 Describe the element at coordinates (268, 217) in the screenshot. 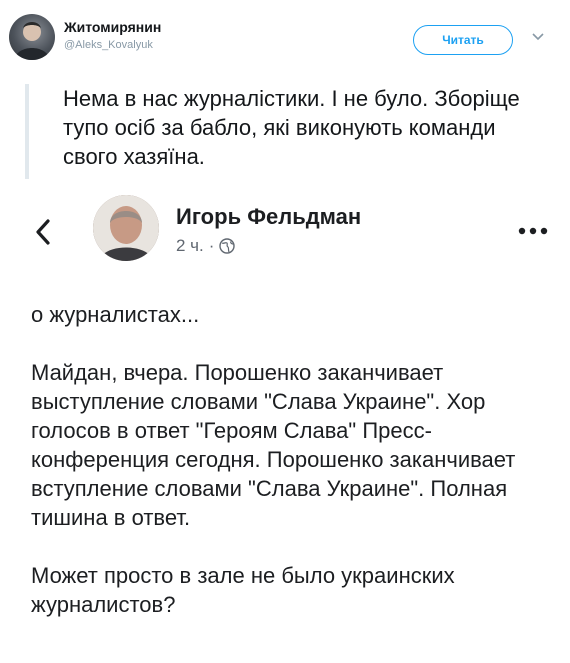

I see `fb-author-name: Игорь Фельдман` at that location.